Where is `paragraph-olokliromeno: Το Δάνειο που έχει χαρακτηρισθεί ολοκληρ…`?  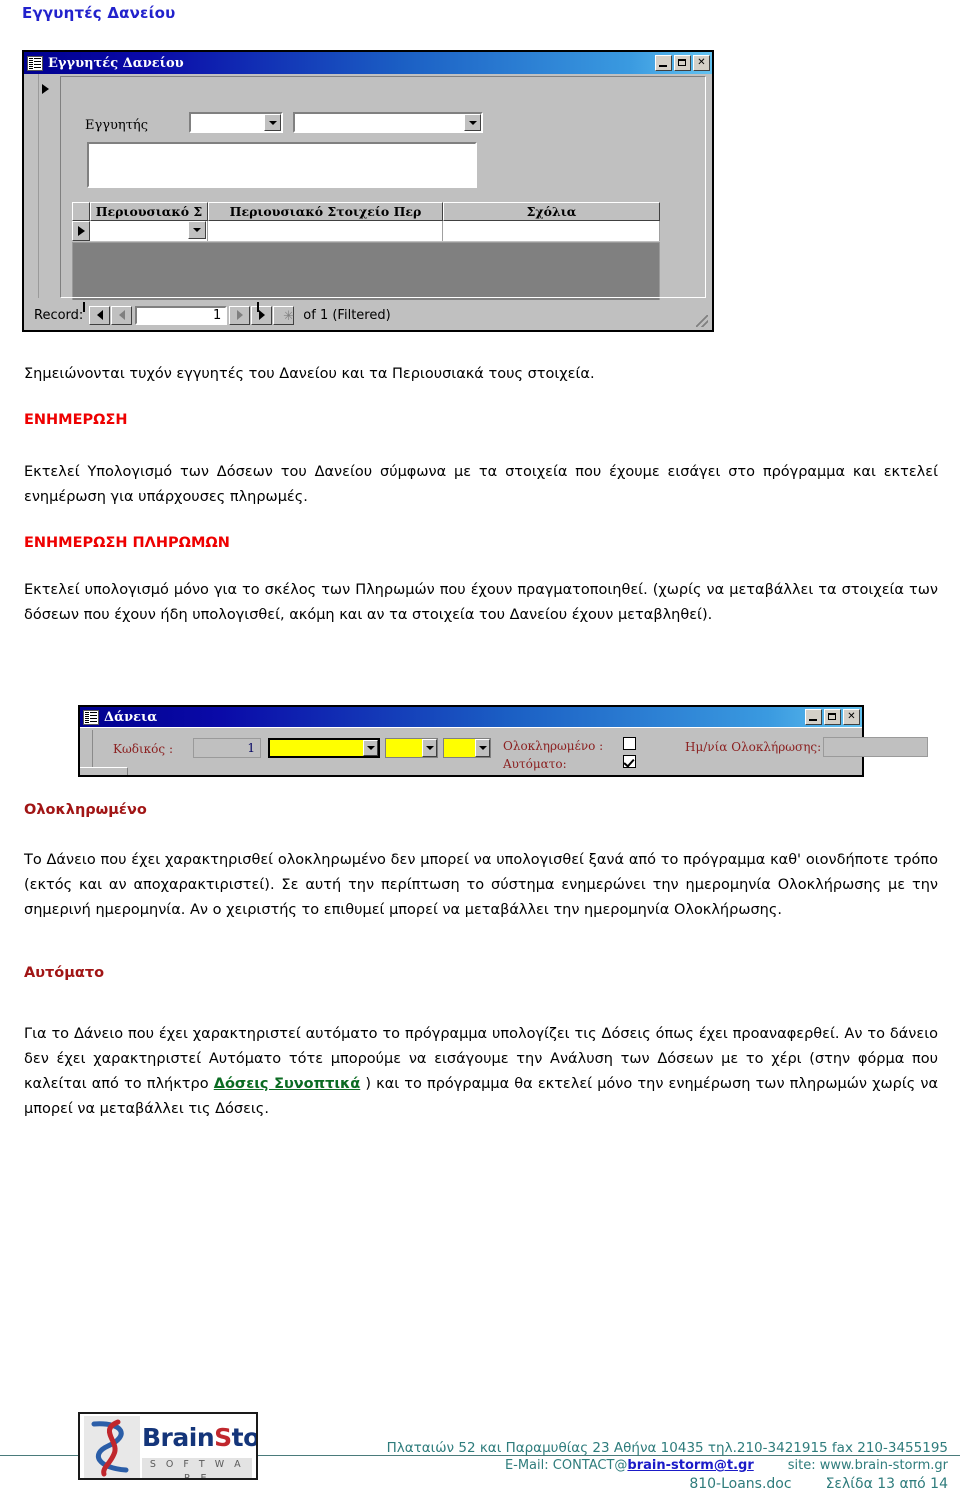 paragraph-olokliromeno: Το Δάνειο που έχει χαρακτηρισθεί ολοκληρ… is located at coordinates (481, 885).